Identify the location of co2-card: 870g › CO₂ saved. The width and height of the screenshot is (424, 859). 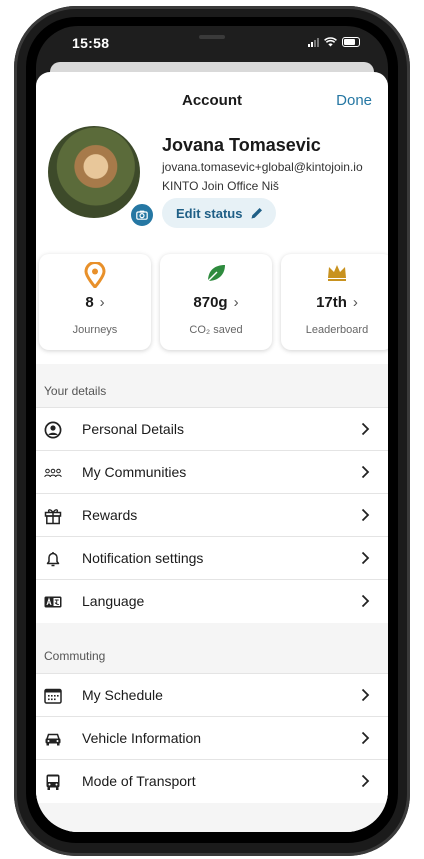
(216, 302).